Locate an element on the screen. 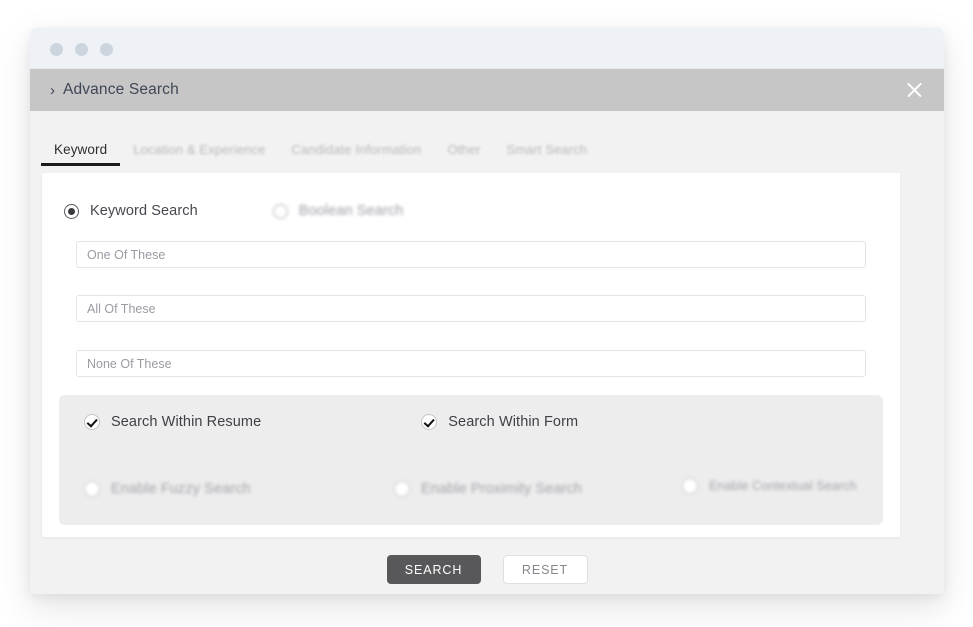  search-scope-checkbox-group: Search Within Resume Search Within Form is located at coordinates (471, 422).